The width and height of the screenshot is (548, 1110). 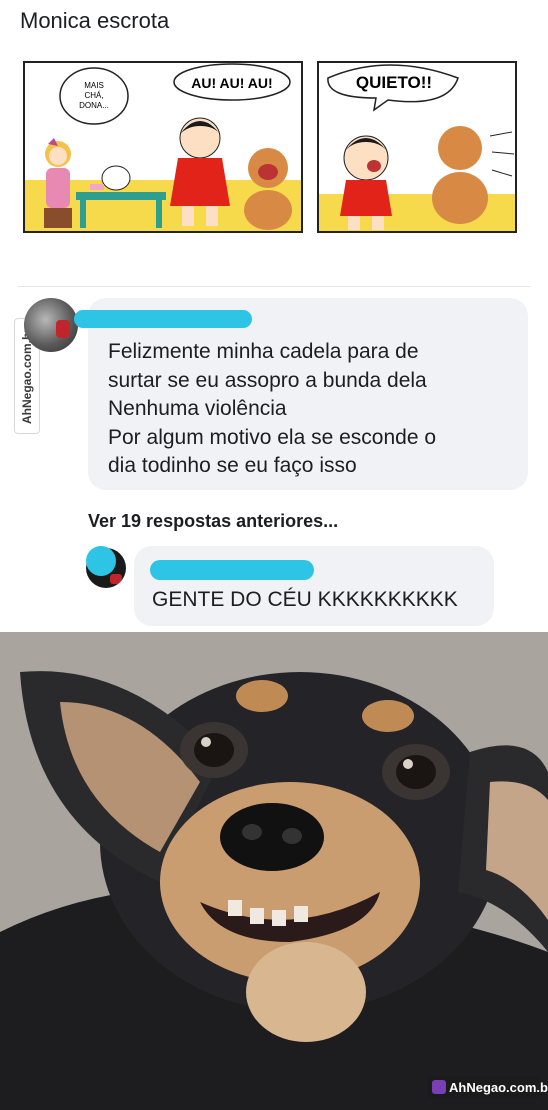 What do you see at coordinates (94, 85) in the screenshot?
I see `comic-bubble-line: MAIS` at bounding box center [94, 85].